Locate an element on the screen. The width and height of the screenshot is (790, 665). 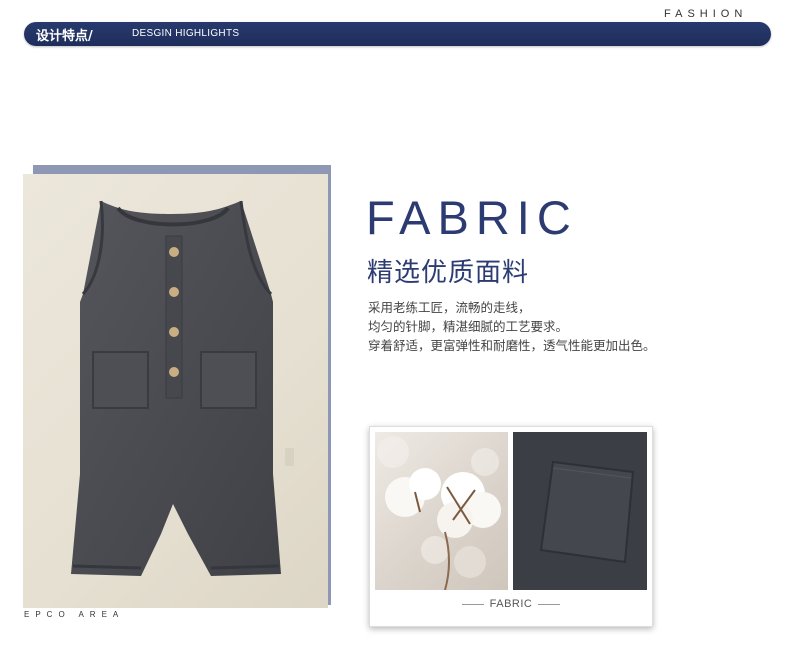
cotton-photo is located at coordinates (441, 511).